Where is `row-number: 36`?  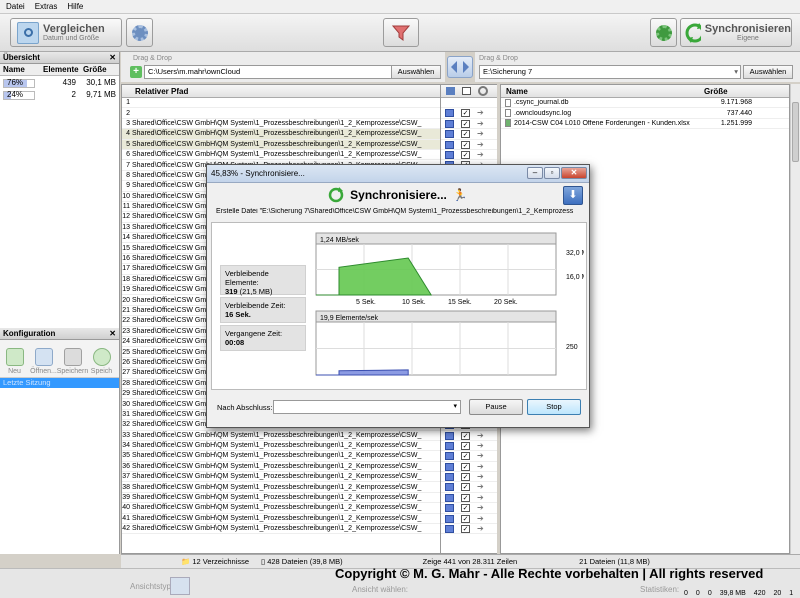 row-number: 36 is located at coordinates (126, 466).